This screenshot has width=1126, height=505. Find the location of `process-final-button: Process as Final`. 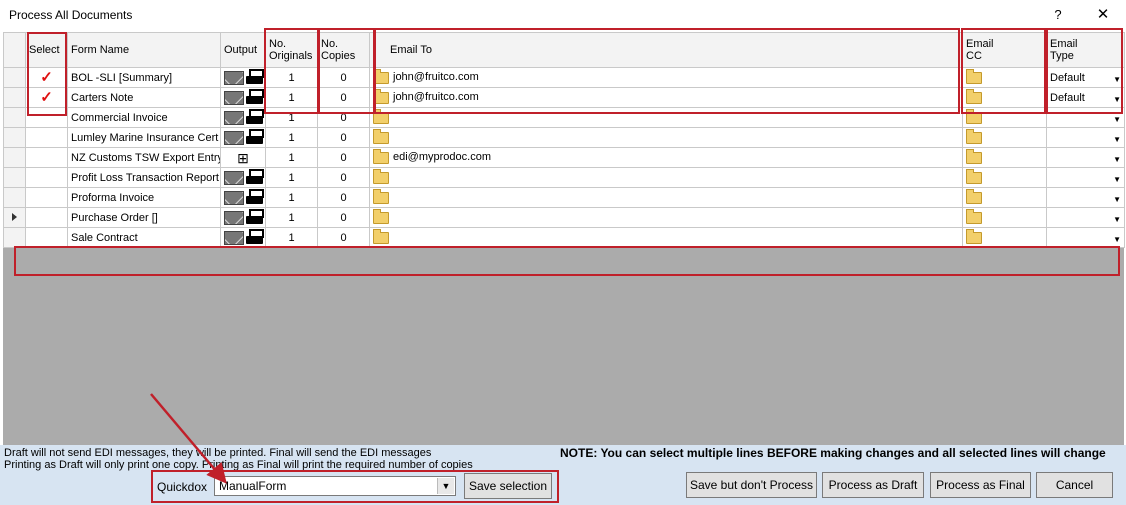

process-final-button: Process as Final is located at coordinates (980, 485).